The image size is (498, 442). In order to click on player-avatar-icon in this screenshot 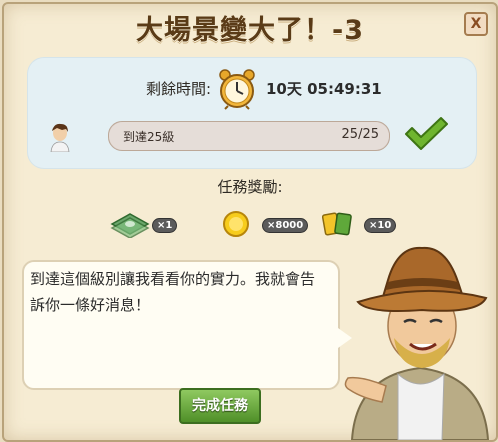, I will do `click(60, 137)`.